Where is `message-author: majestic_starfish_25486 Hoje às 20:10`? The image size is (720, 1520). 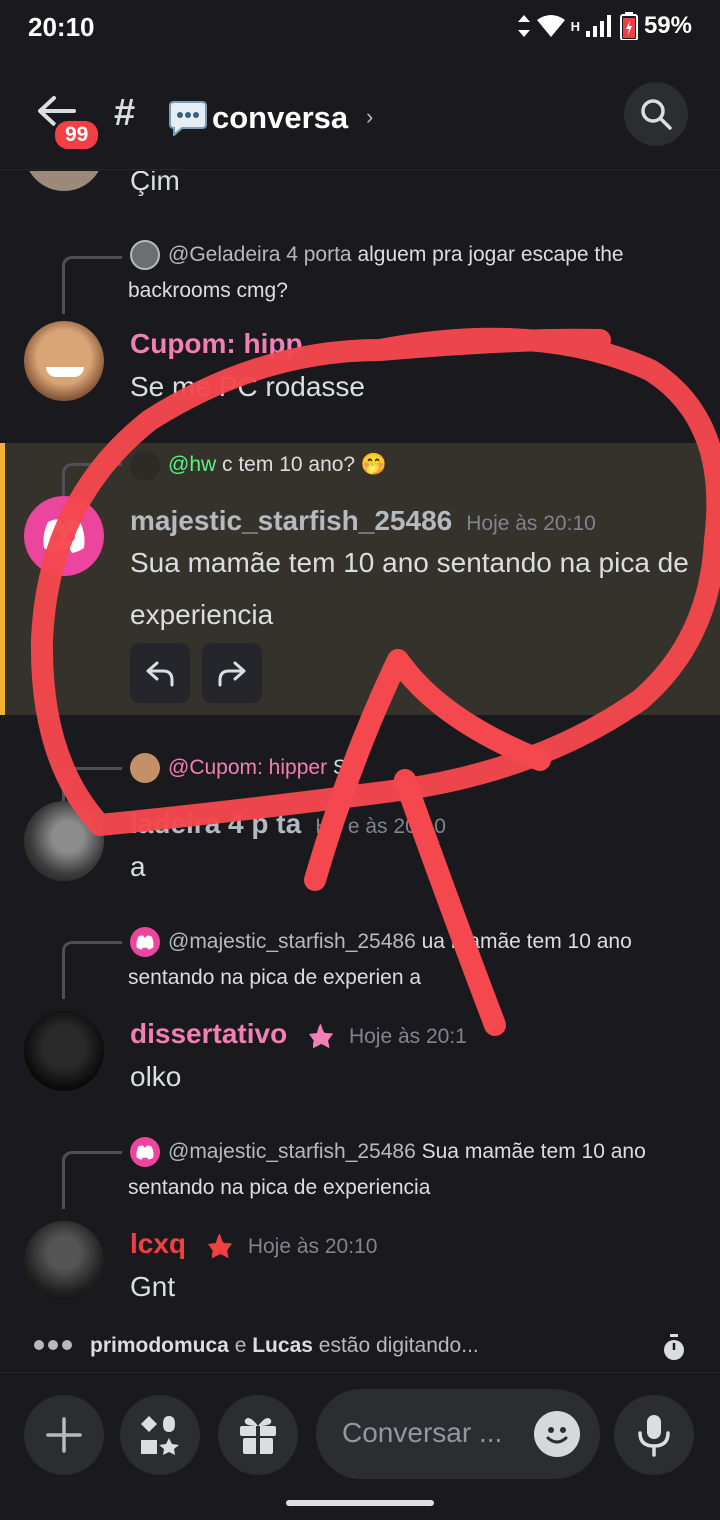
message-author: majestic_starfish_25486 Hoje às 20:10 is located at coordinates (363, 521).